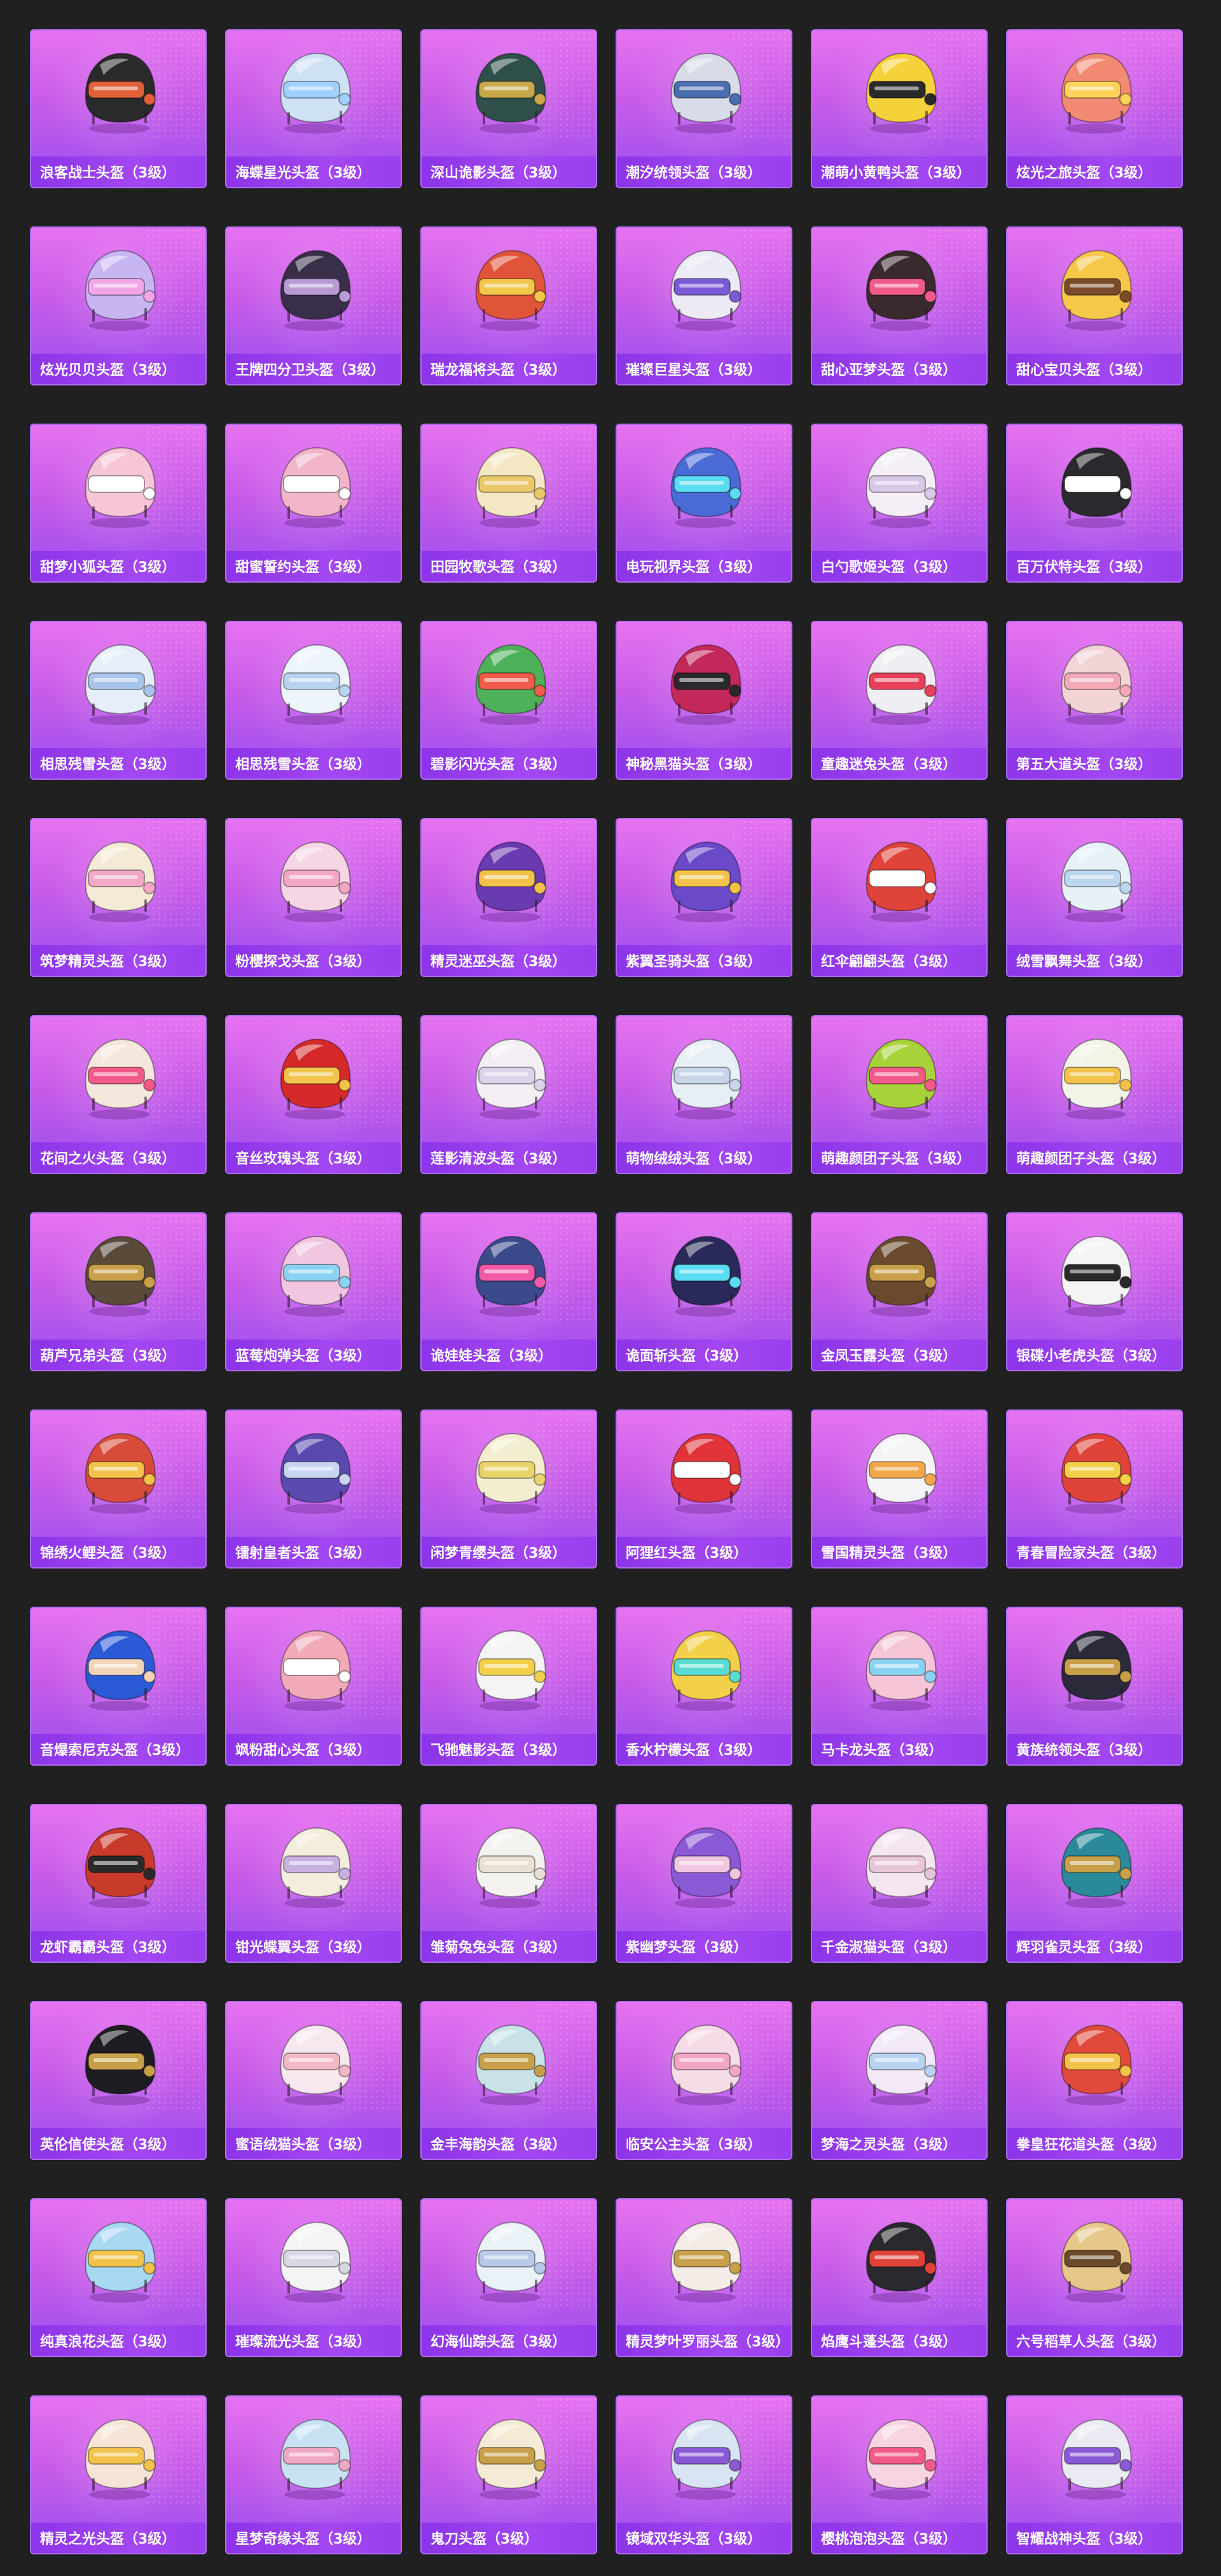 The width and height of the screenshot is (1221, 2576). I want to click on helmet-card: 精灵之光头盔（3级）, so click(118, 2474).